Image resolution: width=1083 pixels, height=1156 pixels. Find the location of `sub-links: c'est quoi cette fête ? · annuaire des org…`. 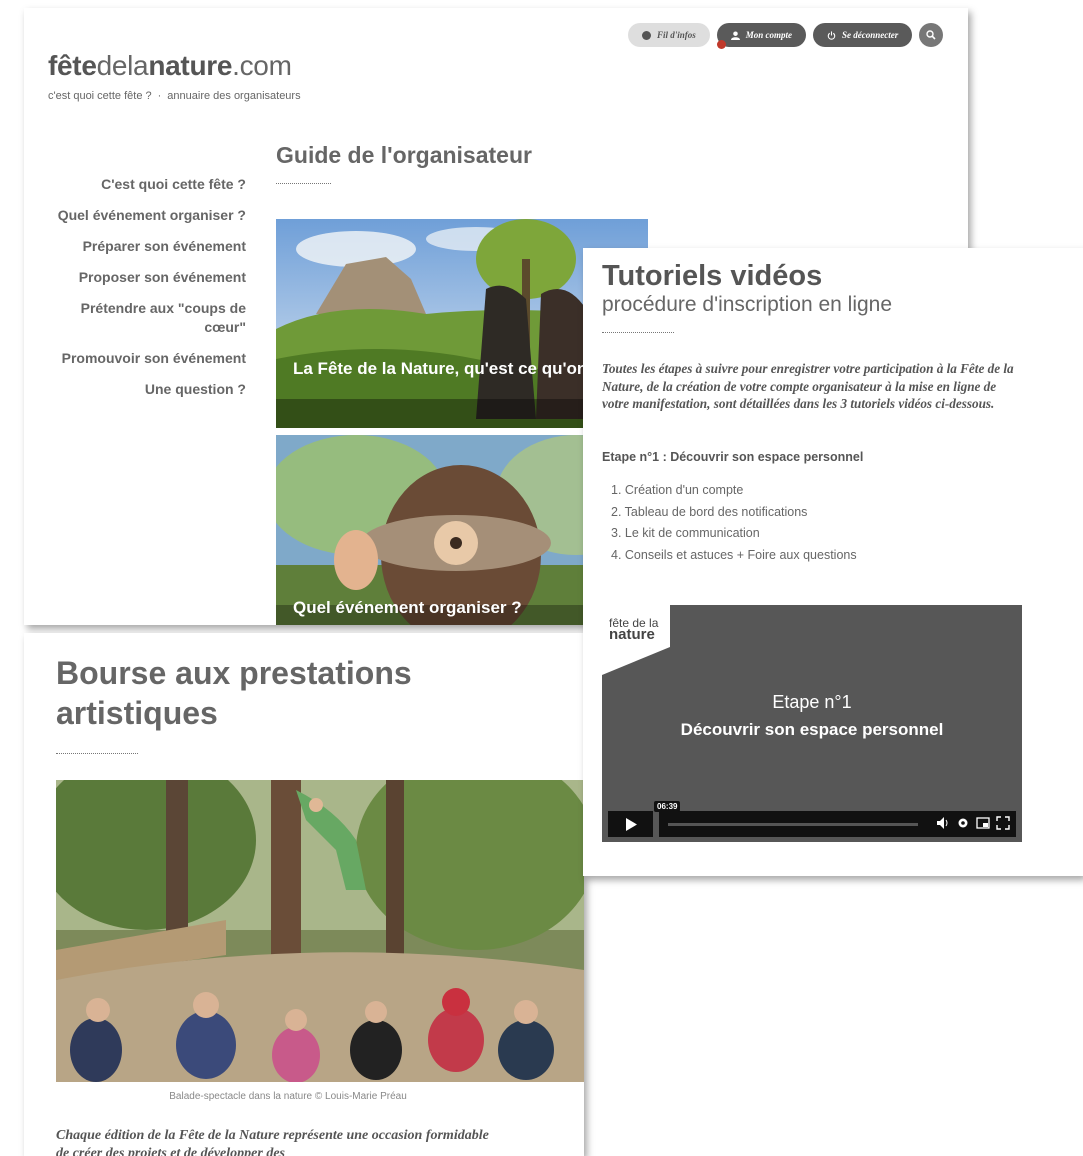

sub-links: c'est quoi cette fête ? · annuaire des org… is located at coordinates (174, 96).